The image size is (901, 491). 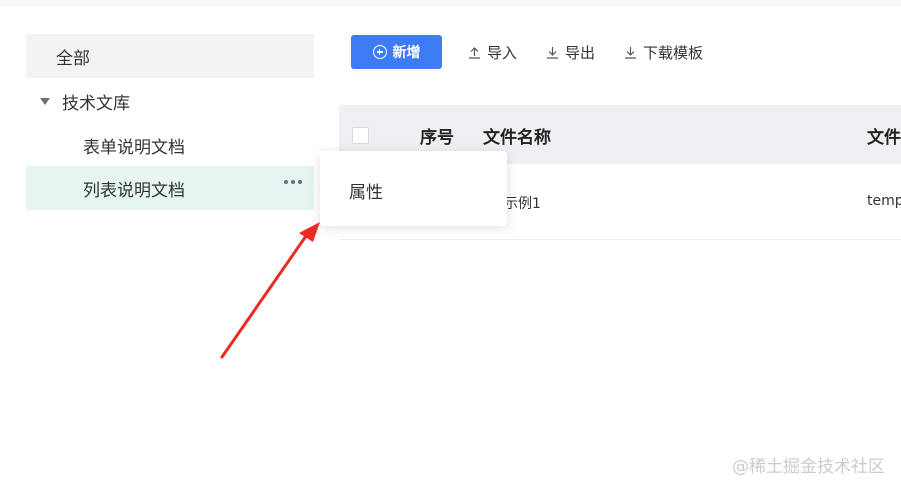 I want to click on select-all-checkbox, so click(x=360, y=135).